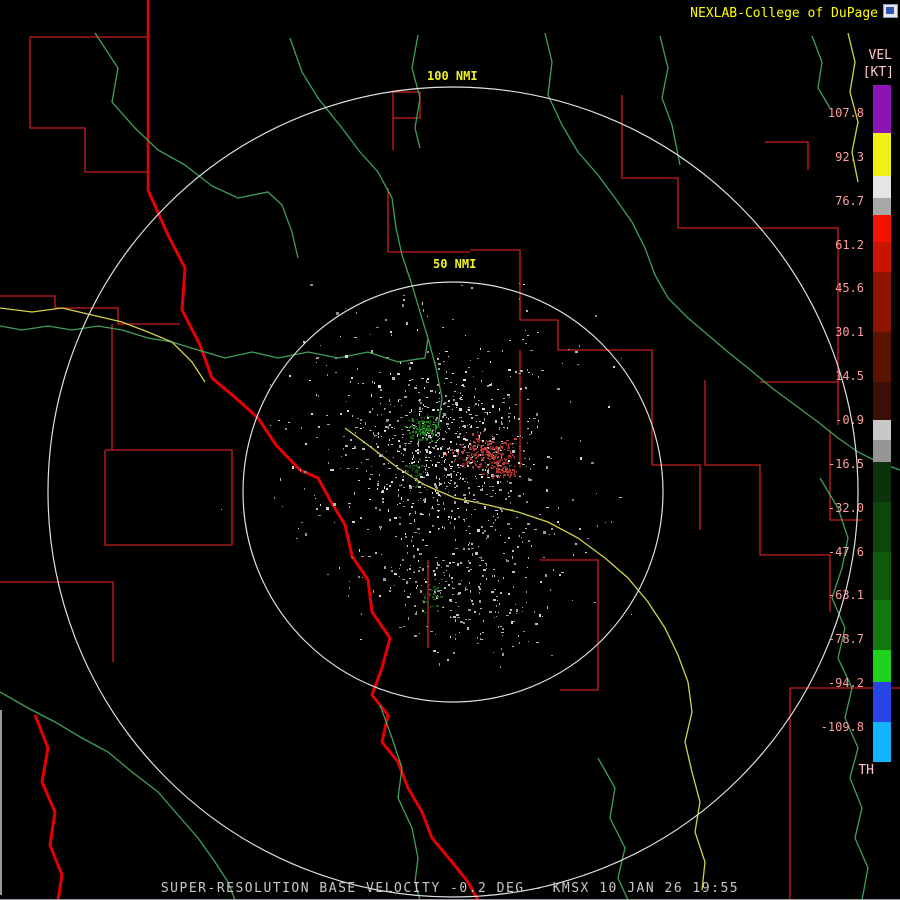 Image resolution: width=900 pixels, height=900 pixels. Describe the element at coordinates (784, 13) in the screenshot. I see `site-title: NEXLAB-College of DuPage` at that location.